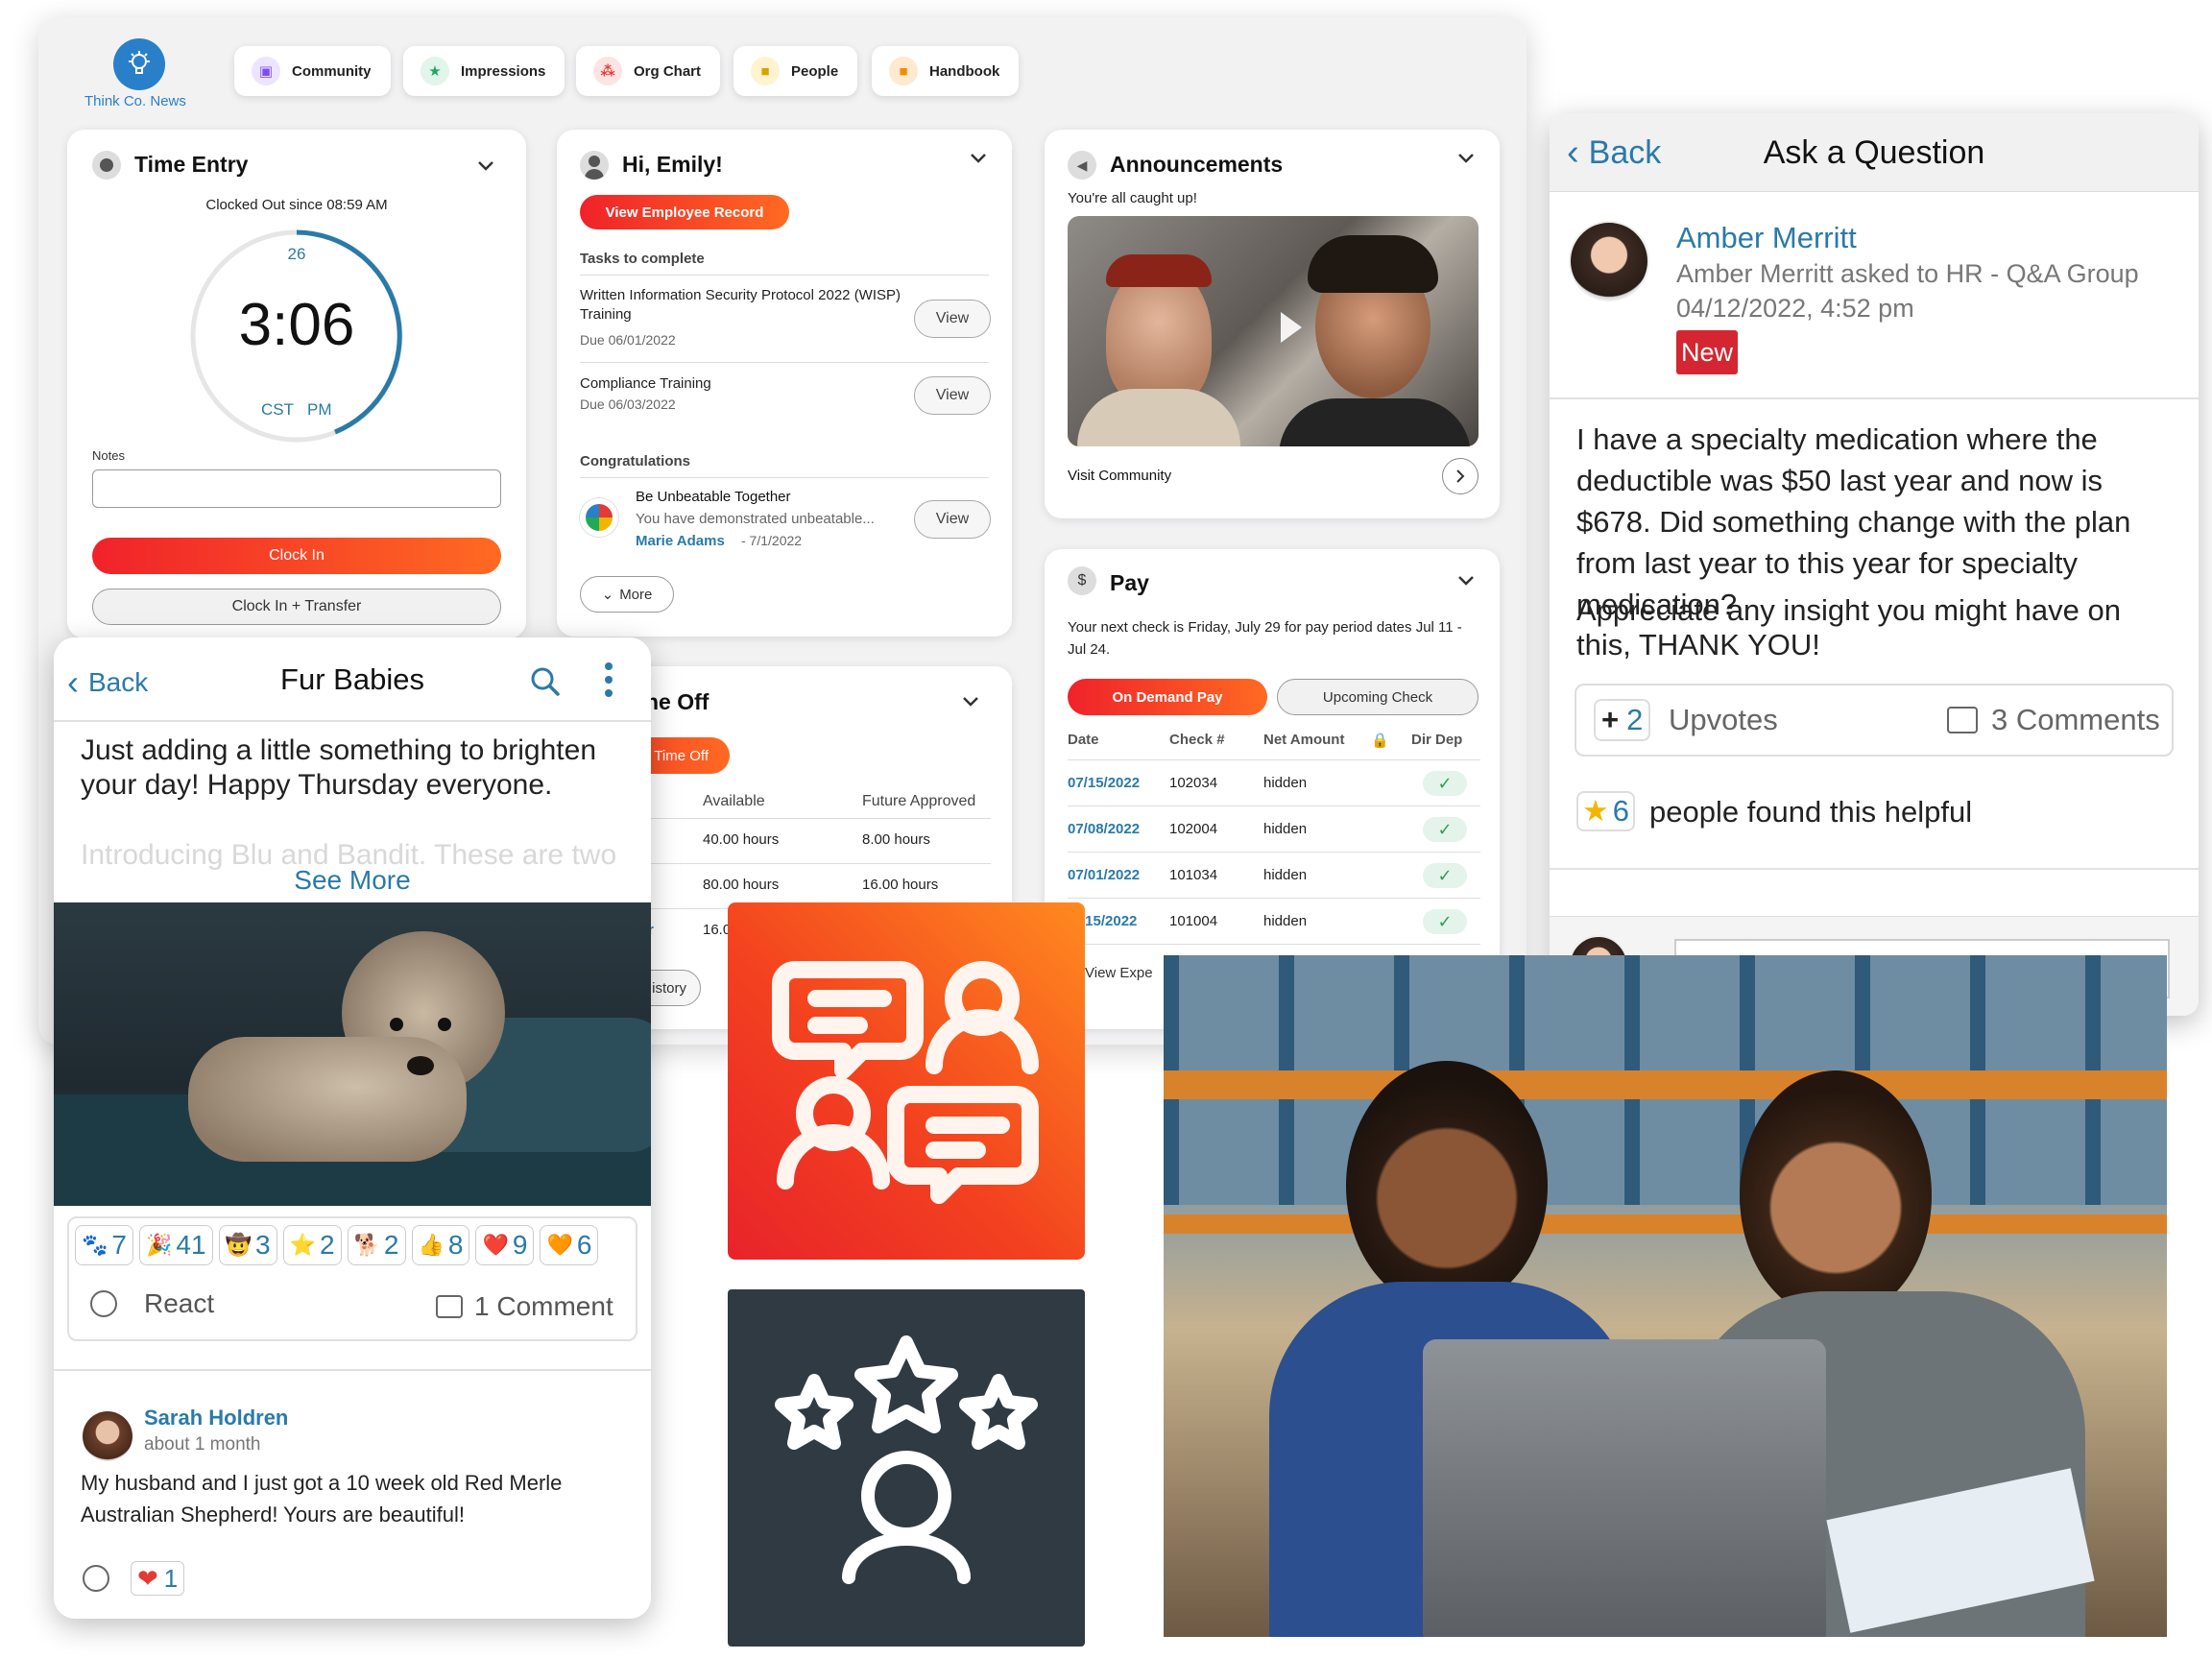  What do you see at coordinates (139, 64) in the screenshot?
I see `brand-logo` at bounding box center [139, 64].